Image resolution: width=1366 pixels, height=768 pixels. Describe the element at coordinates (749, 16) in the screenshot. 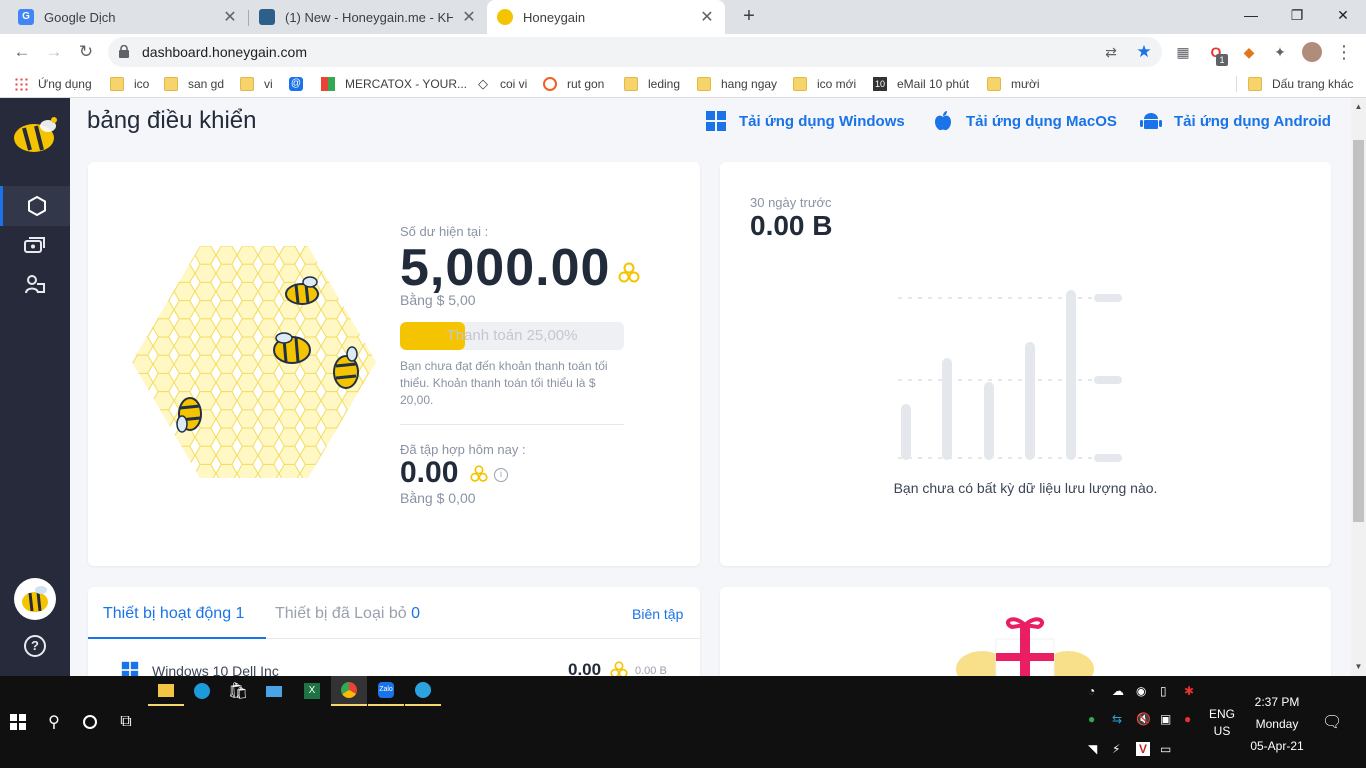

I see `new-tab-button: +` at that location.